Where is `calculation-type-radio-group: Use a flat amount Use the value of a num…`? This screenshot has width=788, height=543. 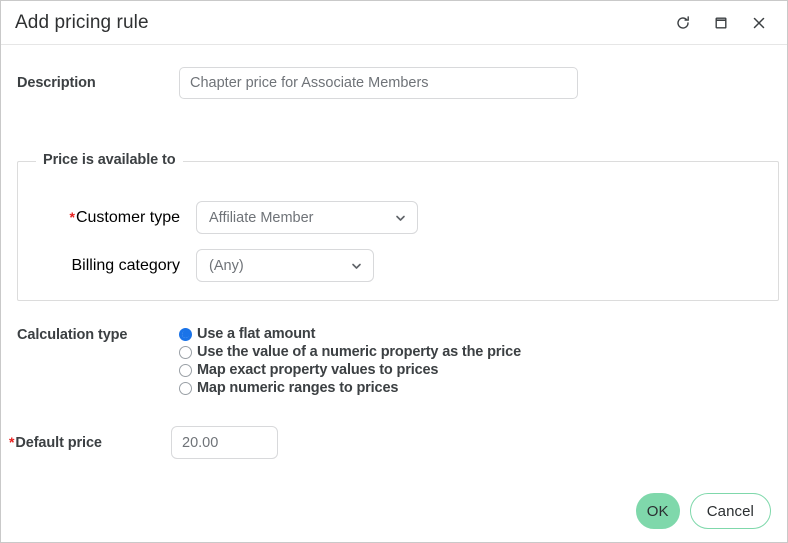 calculation-type-radio-group: Use a flat amount Use the value of a num… is located at coordinates (350, 361).